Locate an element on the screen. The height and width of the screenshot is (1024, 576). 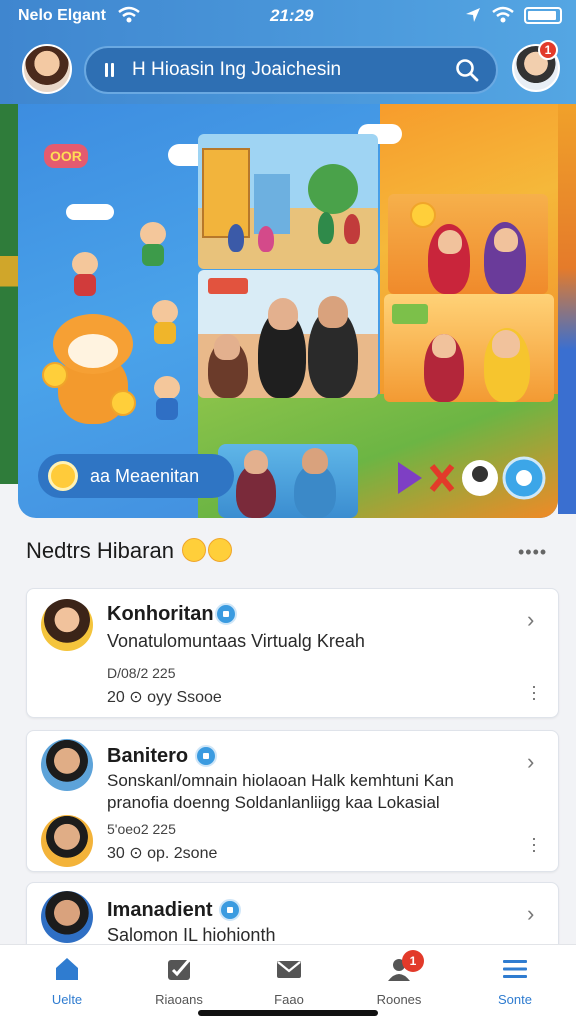
card-description: Vonatulomuntaas Virtualg Kreah is located at coordinates (236, 641).